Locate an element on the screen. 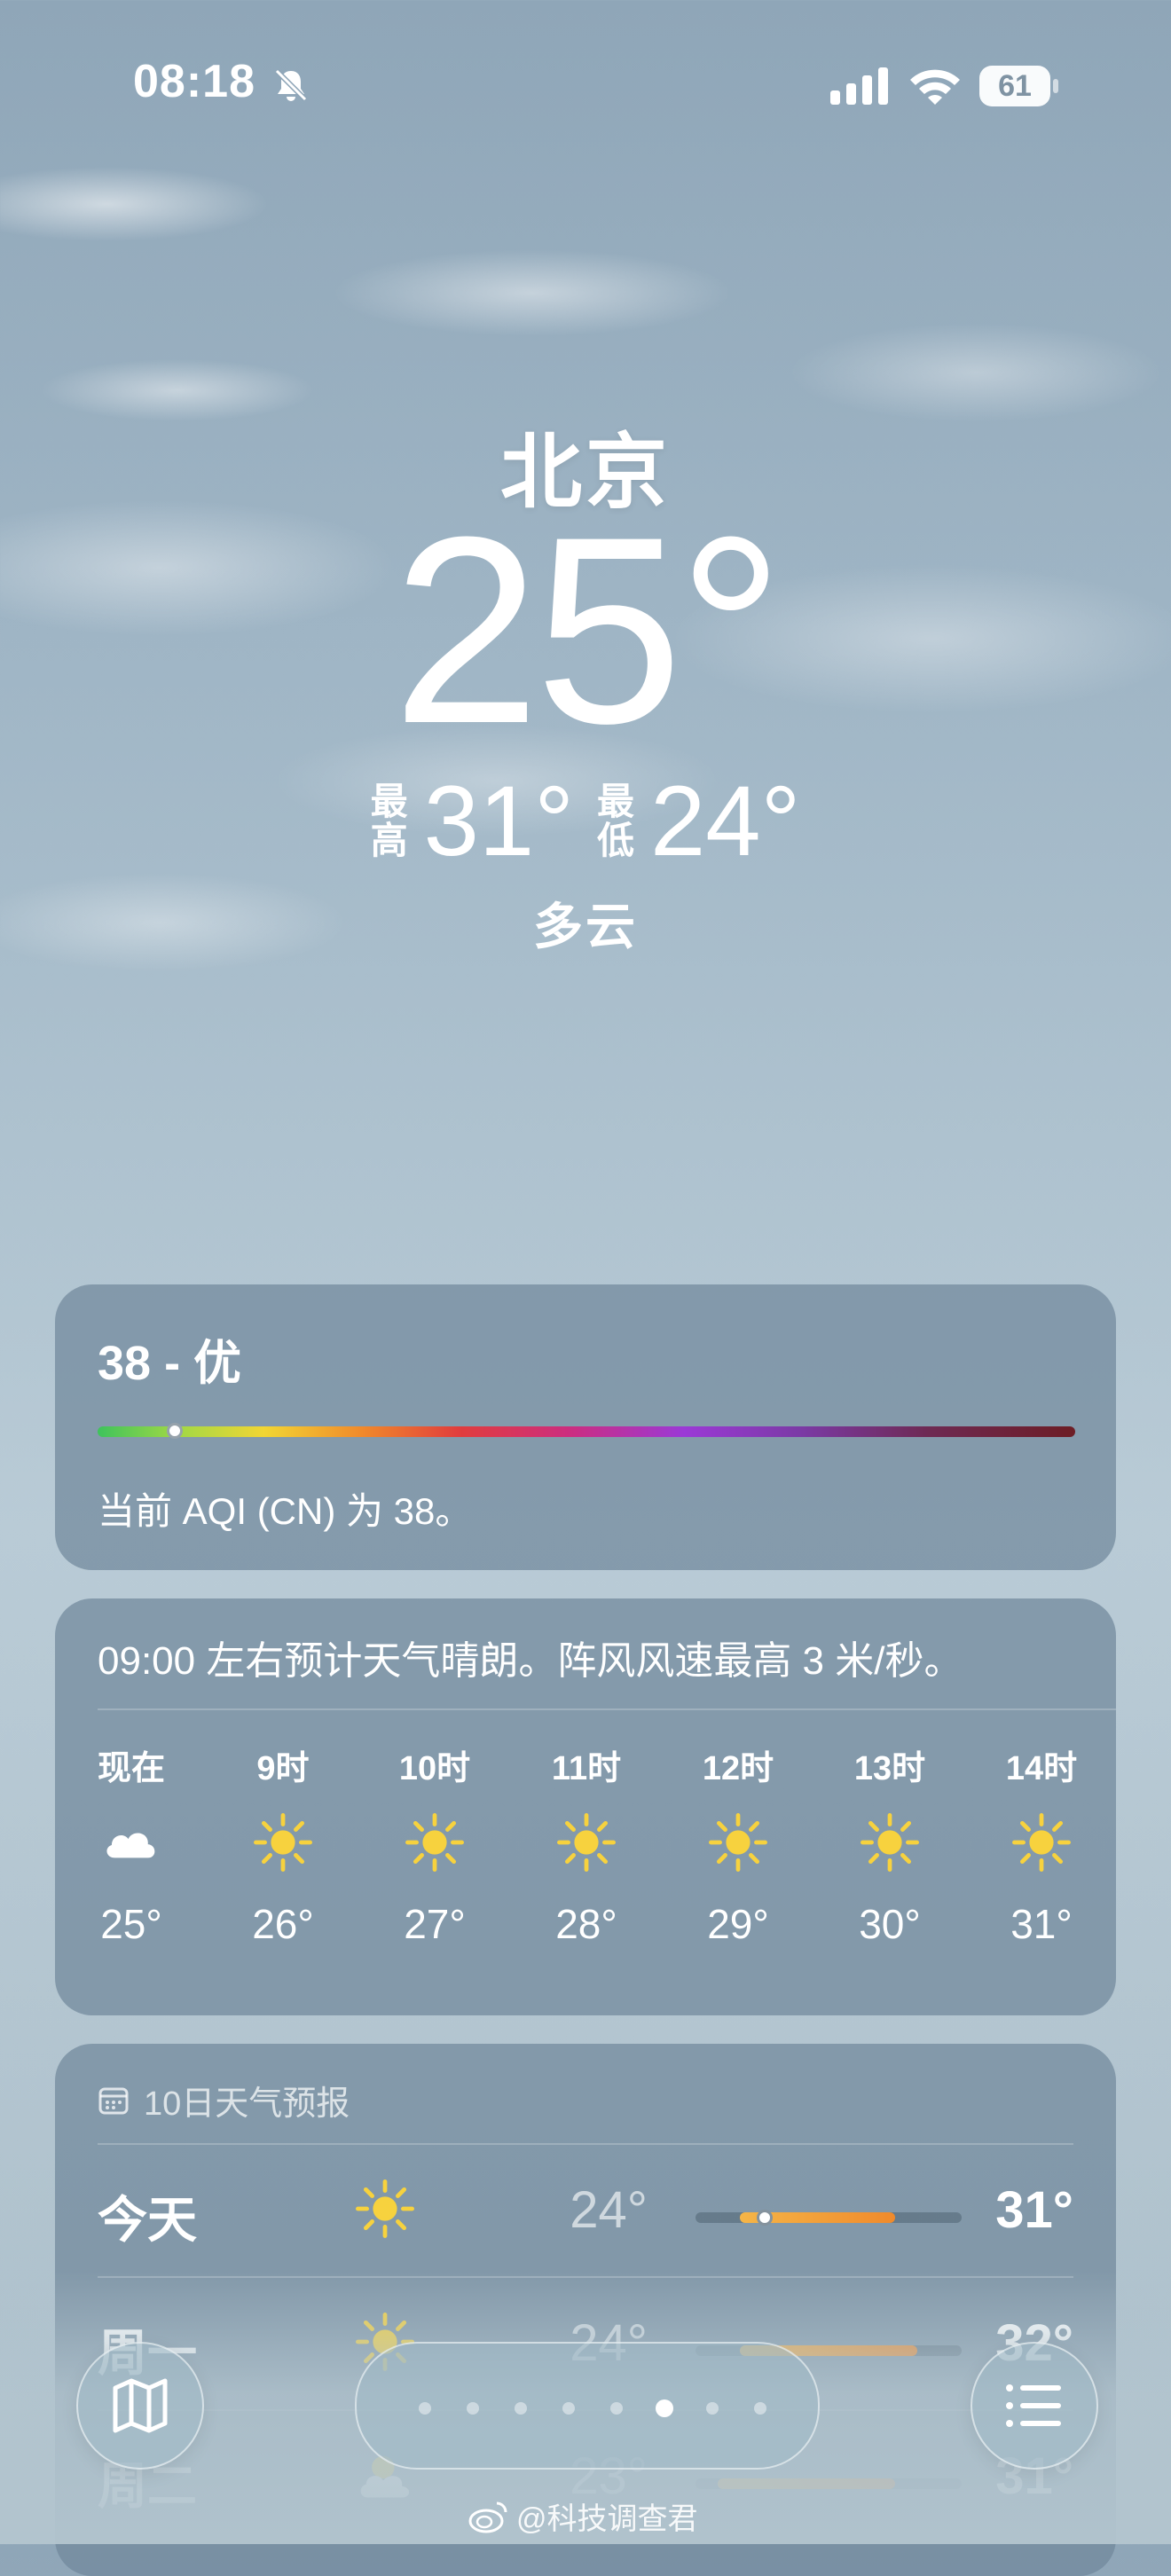  hour-temperature: 26° is located at coordinates (283, 1924).